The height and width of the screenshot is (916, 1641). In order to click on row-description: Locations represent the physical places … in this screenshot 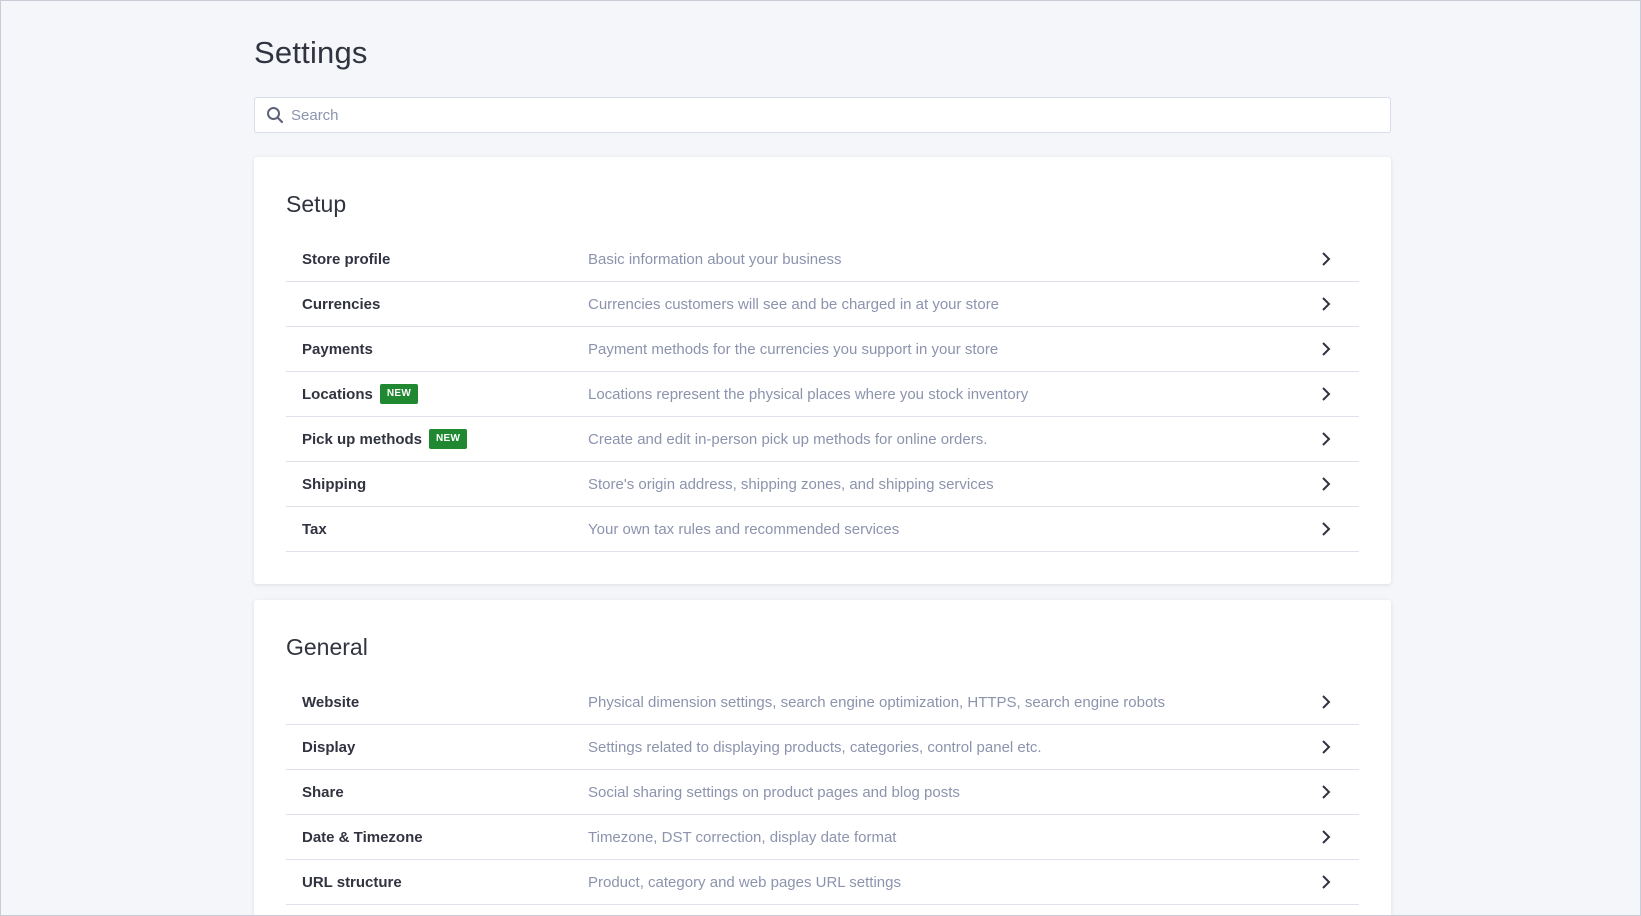, I will do `click(808, 394)`.